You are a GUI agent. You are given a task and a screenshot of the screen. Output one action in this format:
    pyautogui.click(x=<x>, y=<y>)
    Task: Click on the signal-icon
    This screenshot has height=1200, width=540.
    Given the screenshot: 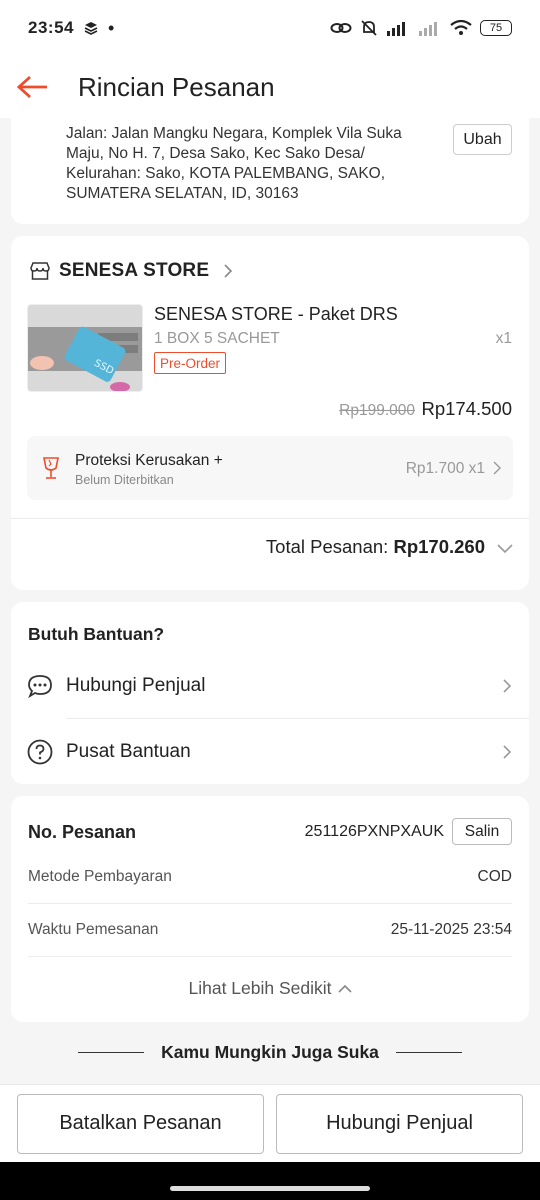 What is the action you would take?
    pyautogui.click(x=396, y=29)
    